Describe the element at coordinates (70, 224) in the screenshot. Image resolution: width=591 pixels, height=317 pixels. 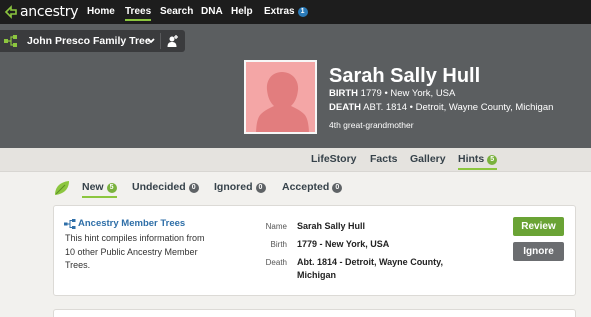
I see `member-trees-icon` at that location.